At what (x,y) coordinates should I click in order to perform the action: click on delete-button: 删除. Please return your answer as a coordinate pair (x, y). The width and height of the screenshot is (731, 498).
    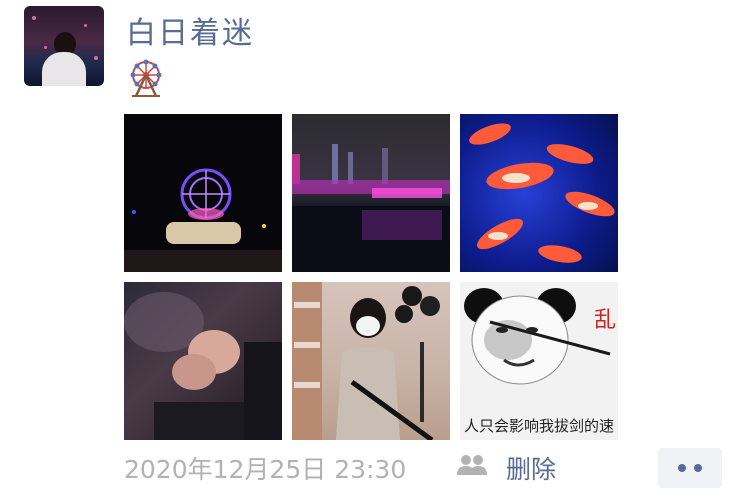
    Looking at the image, I should click on (531, 468).